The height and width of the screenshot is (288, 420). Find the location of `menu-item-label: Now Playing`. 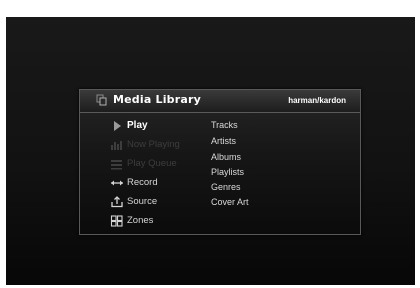

menu-item-label: Now Playing is located at coordinates (153, 144).